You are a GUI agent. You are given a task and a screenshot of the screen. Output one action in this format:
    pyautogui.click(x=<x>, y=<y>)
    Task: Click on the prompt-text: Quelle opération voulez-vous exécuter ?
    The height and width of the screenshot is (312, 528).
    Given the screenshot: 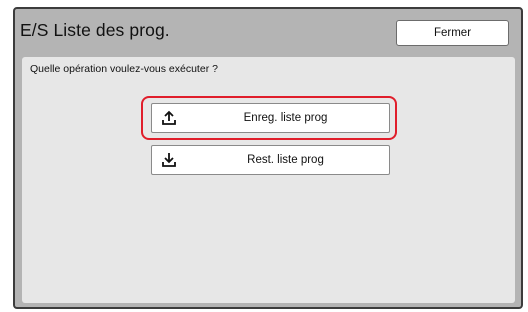 What is the action you would take?
    pyautogui.click(x=124, y=69)
    